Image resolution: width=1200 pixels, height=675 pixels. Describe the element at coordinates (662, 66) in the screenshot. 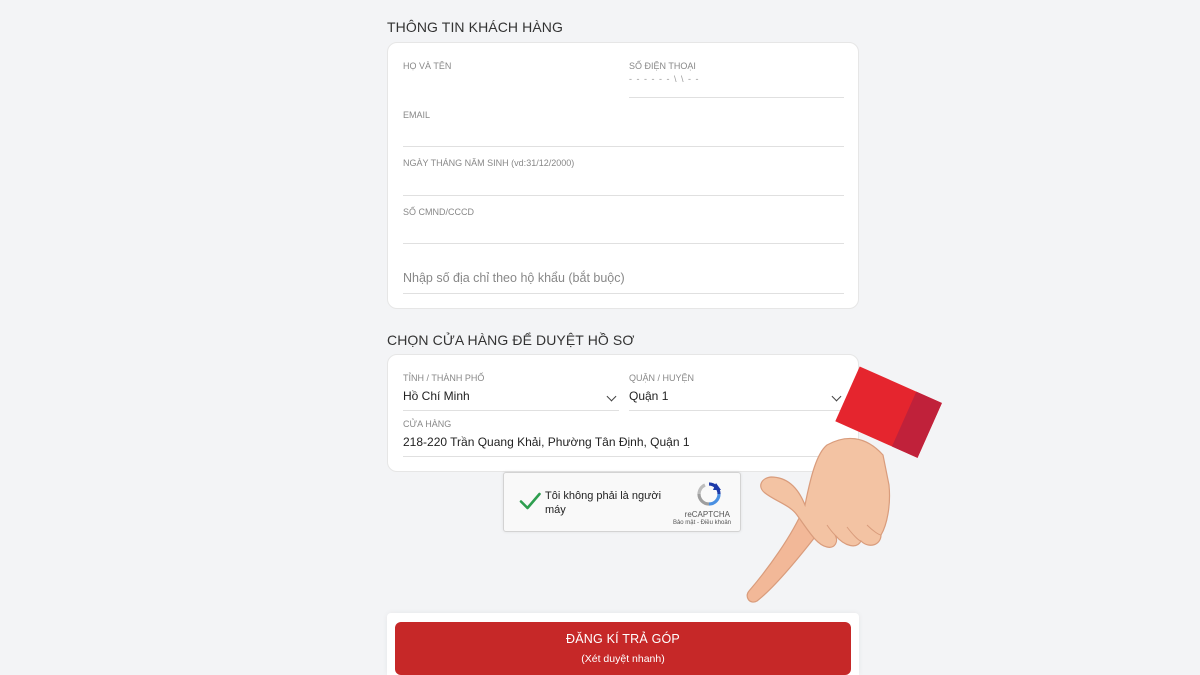

I see `phone-label: SỐ ĐIỆN THOẠI` at that location.